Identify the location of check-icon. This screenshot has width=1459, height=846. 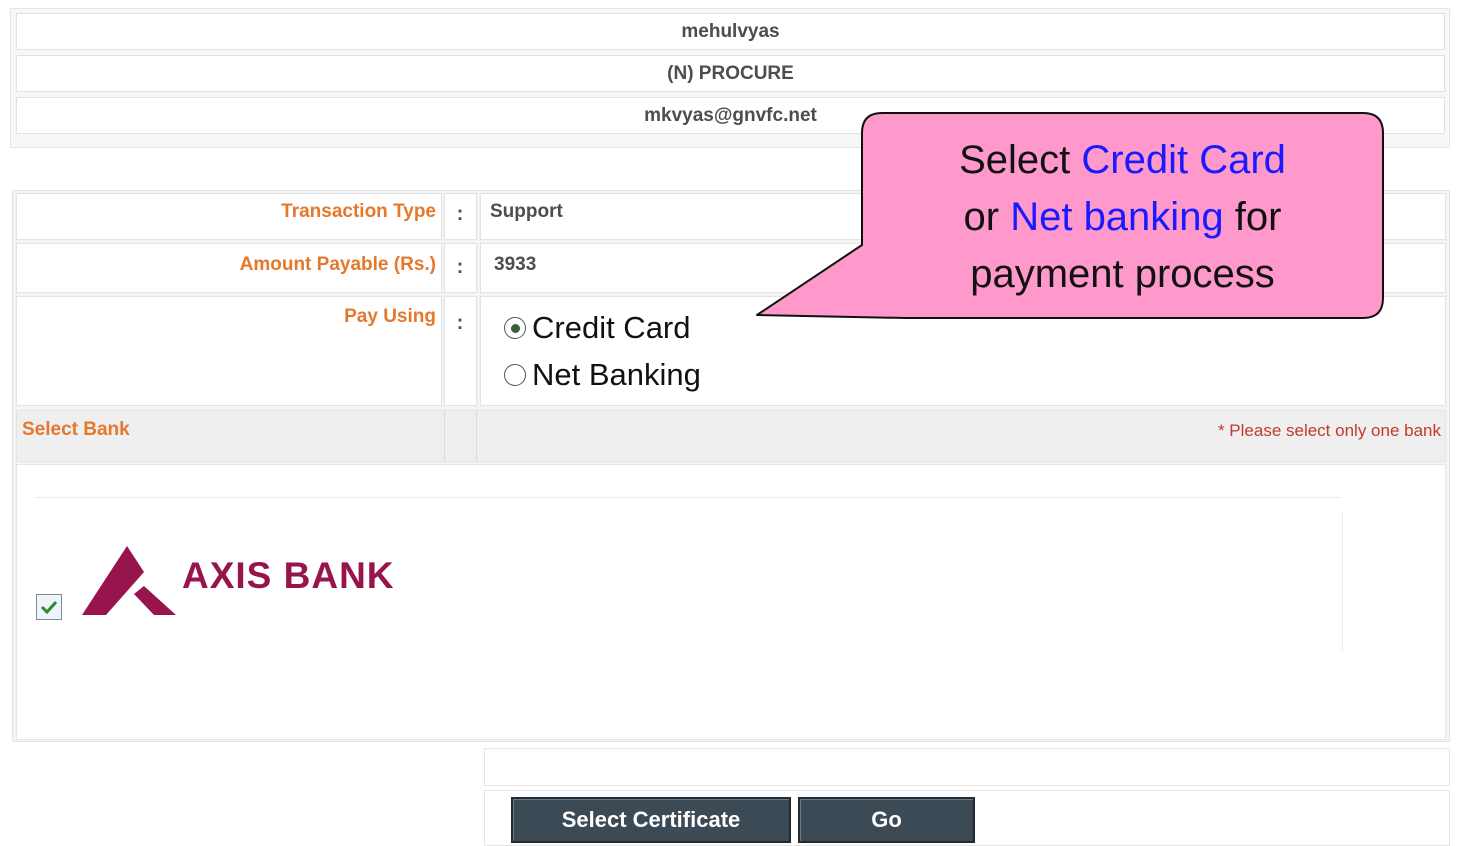
(49, 607).